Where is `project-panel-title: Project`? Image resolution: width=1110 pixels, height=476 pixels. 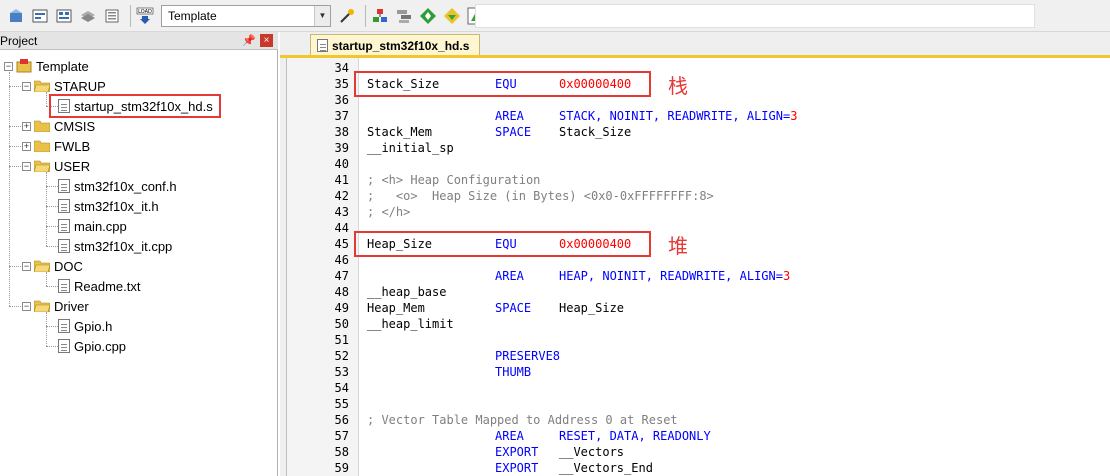 project-panel-title: Project is located at coordinates (19, 40).